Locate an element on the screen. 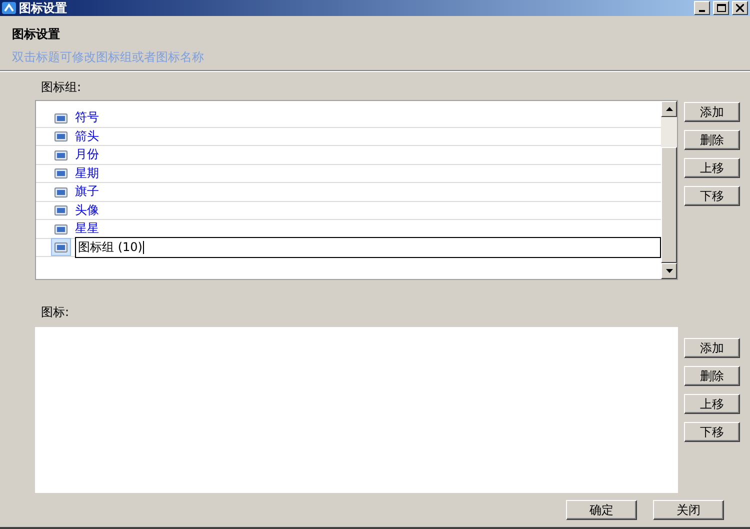 The image size is (750, 529). maximize-button is located at coordinates (721, 8).